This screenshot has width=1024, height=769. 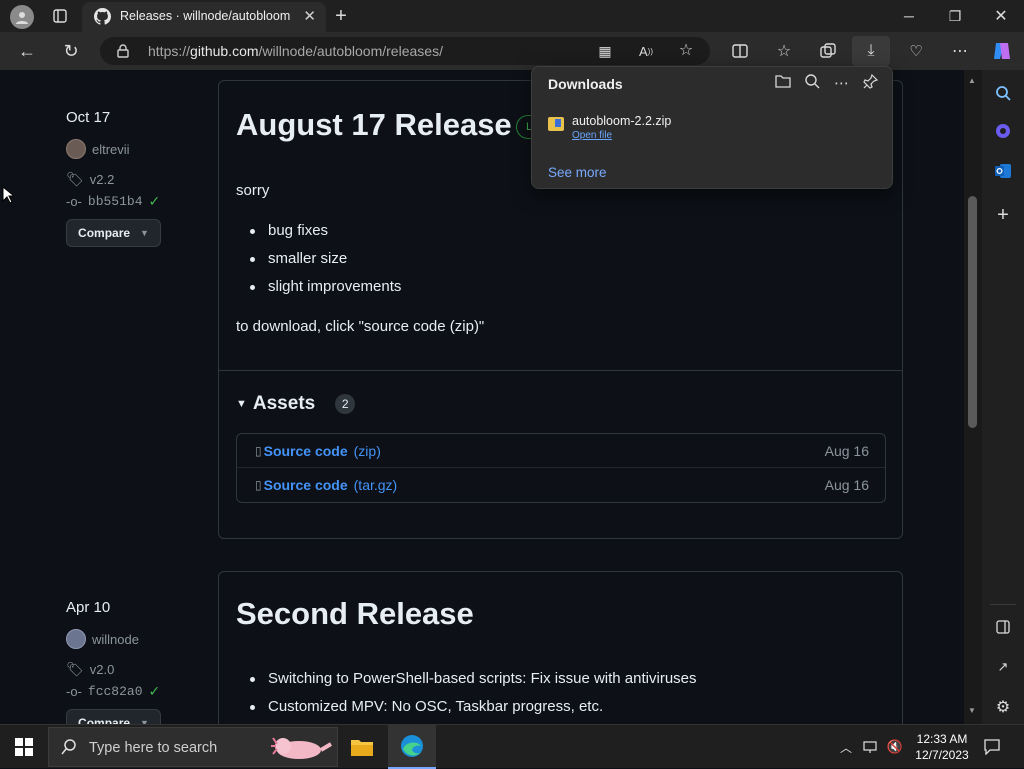 I want to click on compare-label: Compare, so click(x=104, y=720).